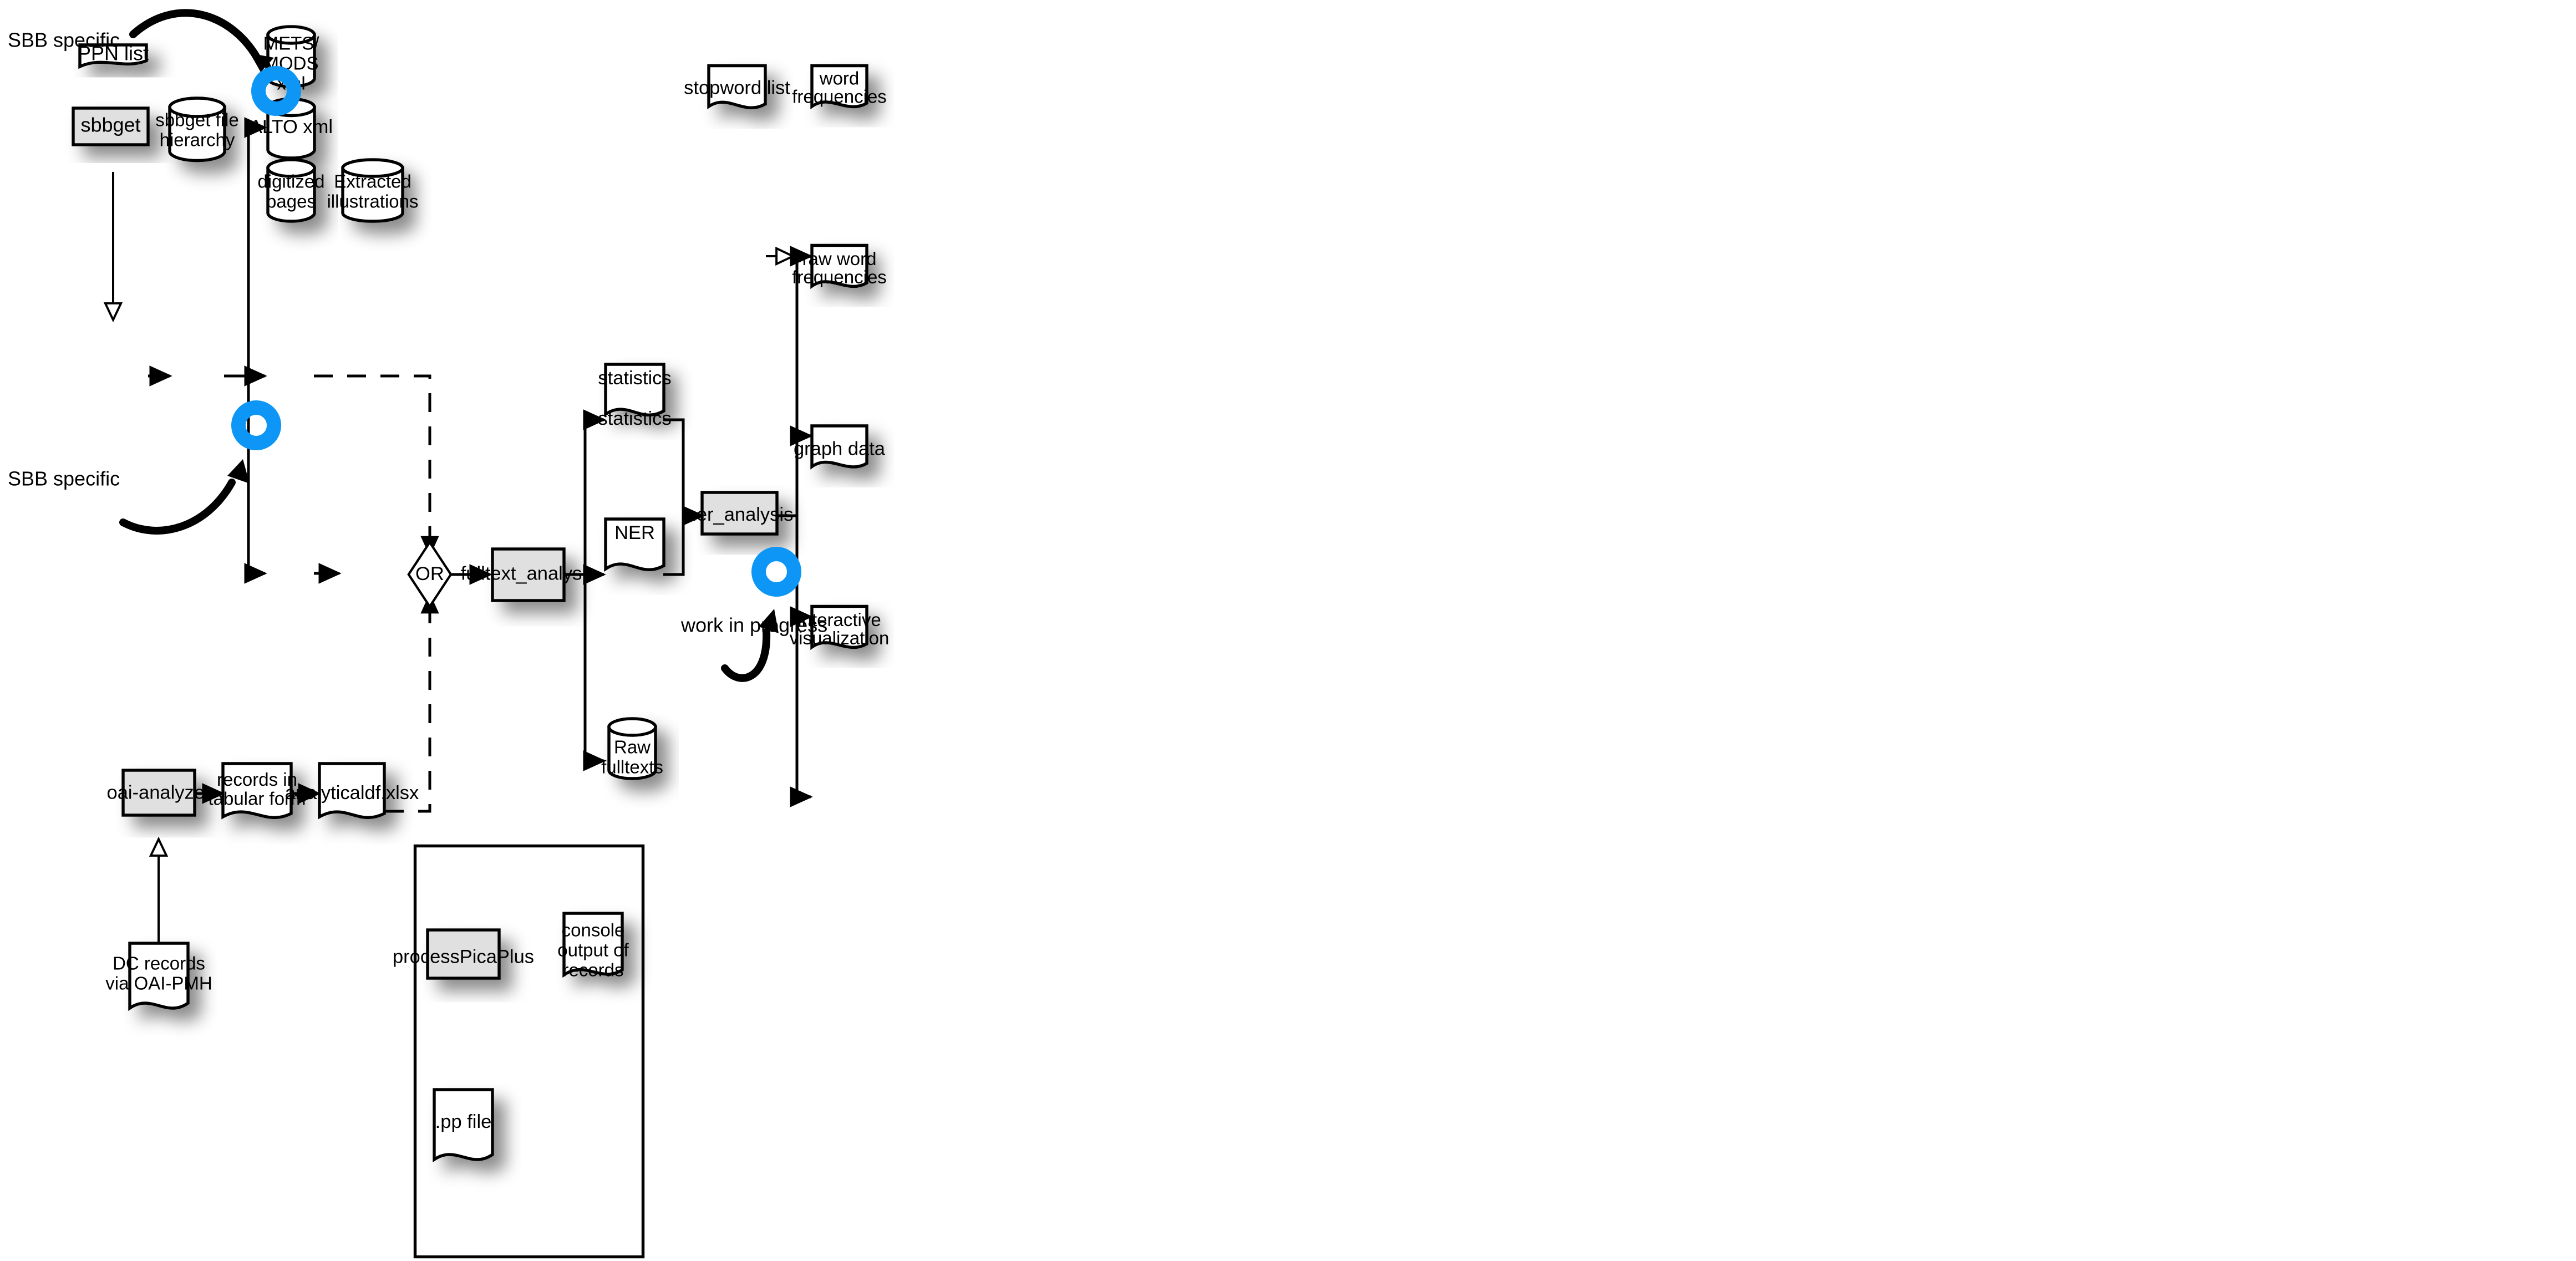 This screenshot has height=1261, width=2576. I want to click on node-graph-data: graph data, so click(840, 447).